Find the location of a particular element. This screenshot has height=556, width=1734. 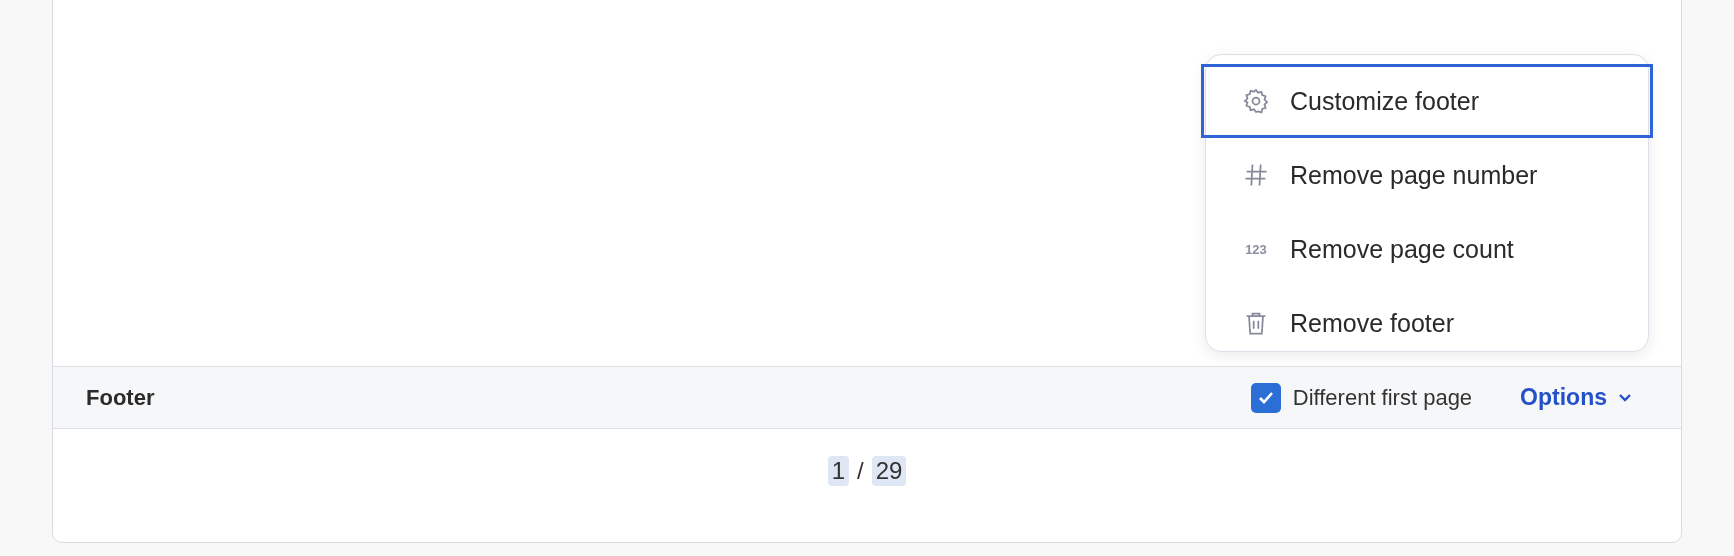

checkbox-label: Different first page is located at coordinates (1382, 397).